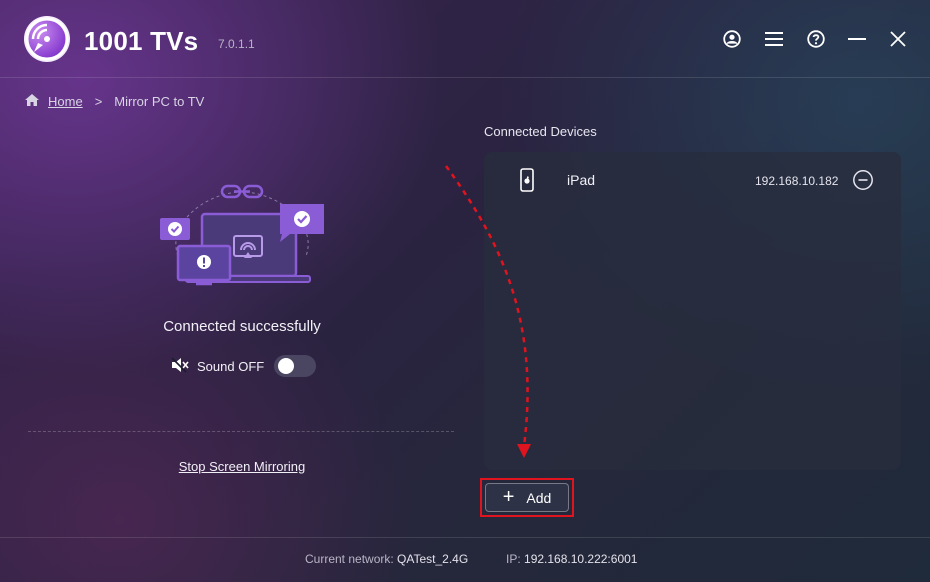  I want to click on account-icon, so click(732, 39).